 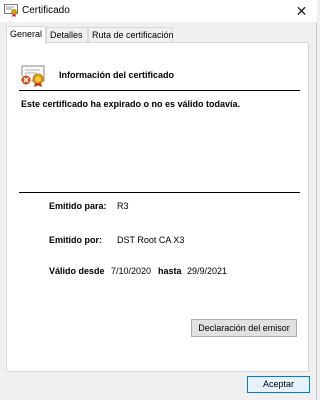 I want to click on close-icon: ✕, so click(x=301, y=11).